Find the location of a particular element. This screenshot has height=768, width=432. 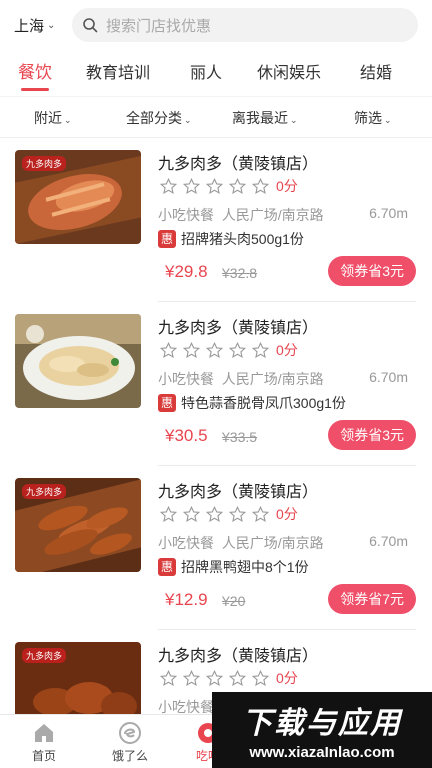

eleme-icon is located at coordinates (130, 733).